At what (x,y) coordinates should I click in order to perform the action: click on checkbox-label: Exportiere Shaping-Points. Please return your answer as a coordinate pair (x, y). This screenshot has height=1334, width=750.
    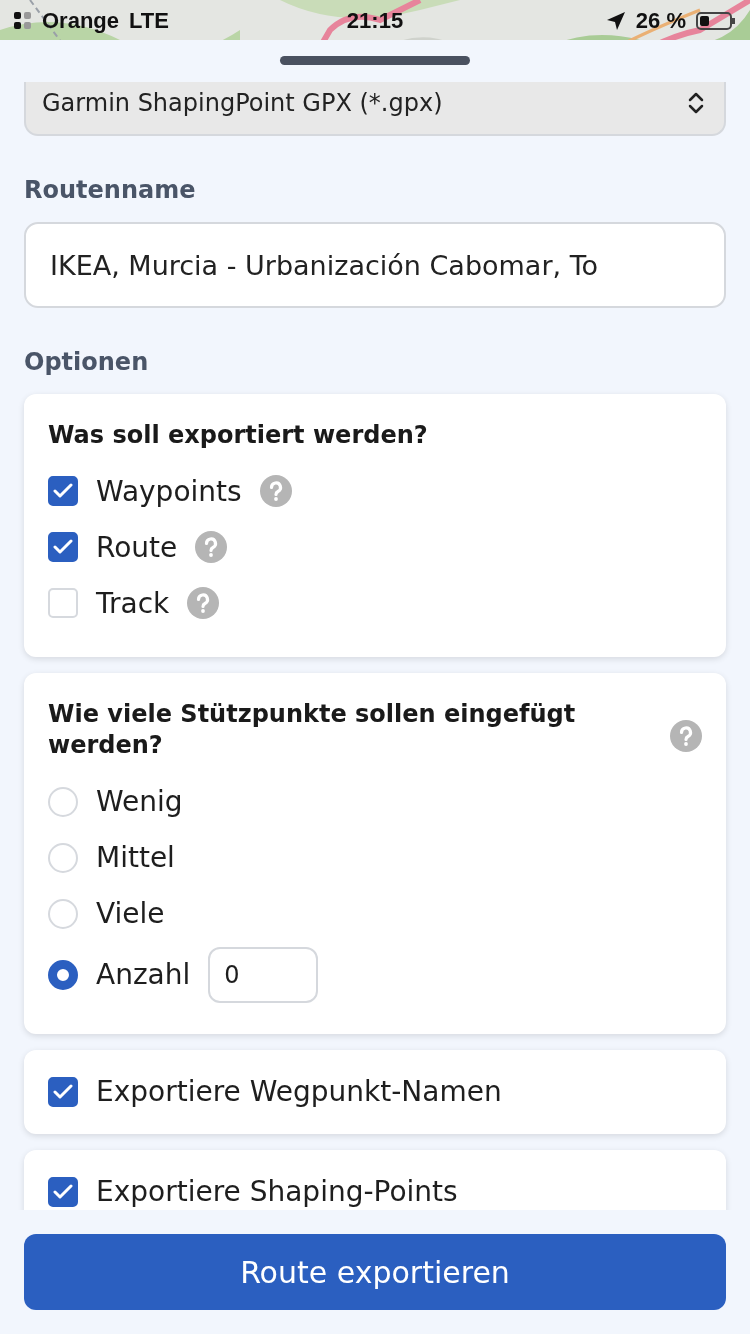
    Looking at the image, I should click on (277, 1192).